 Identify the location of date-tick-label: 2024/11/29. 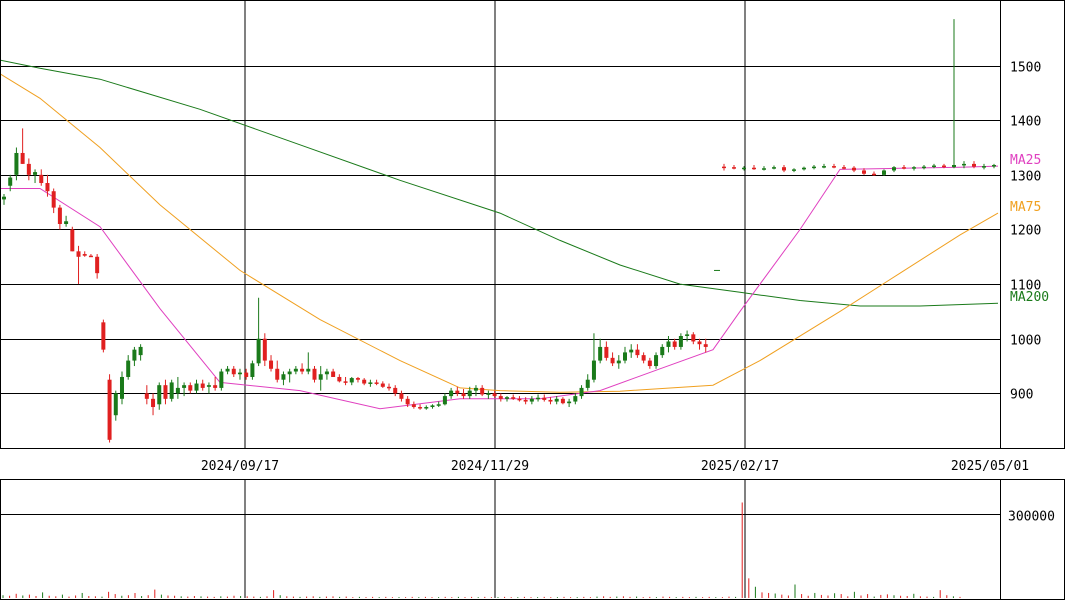
(490, 466).